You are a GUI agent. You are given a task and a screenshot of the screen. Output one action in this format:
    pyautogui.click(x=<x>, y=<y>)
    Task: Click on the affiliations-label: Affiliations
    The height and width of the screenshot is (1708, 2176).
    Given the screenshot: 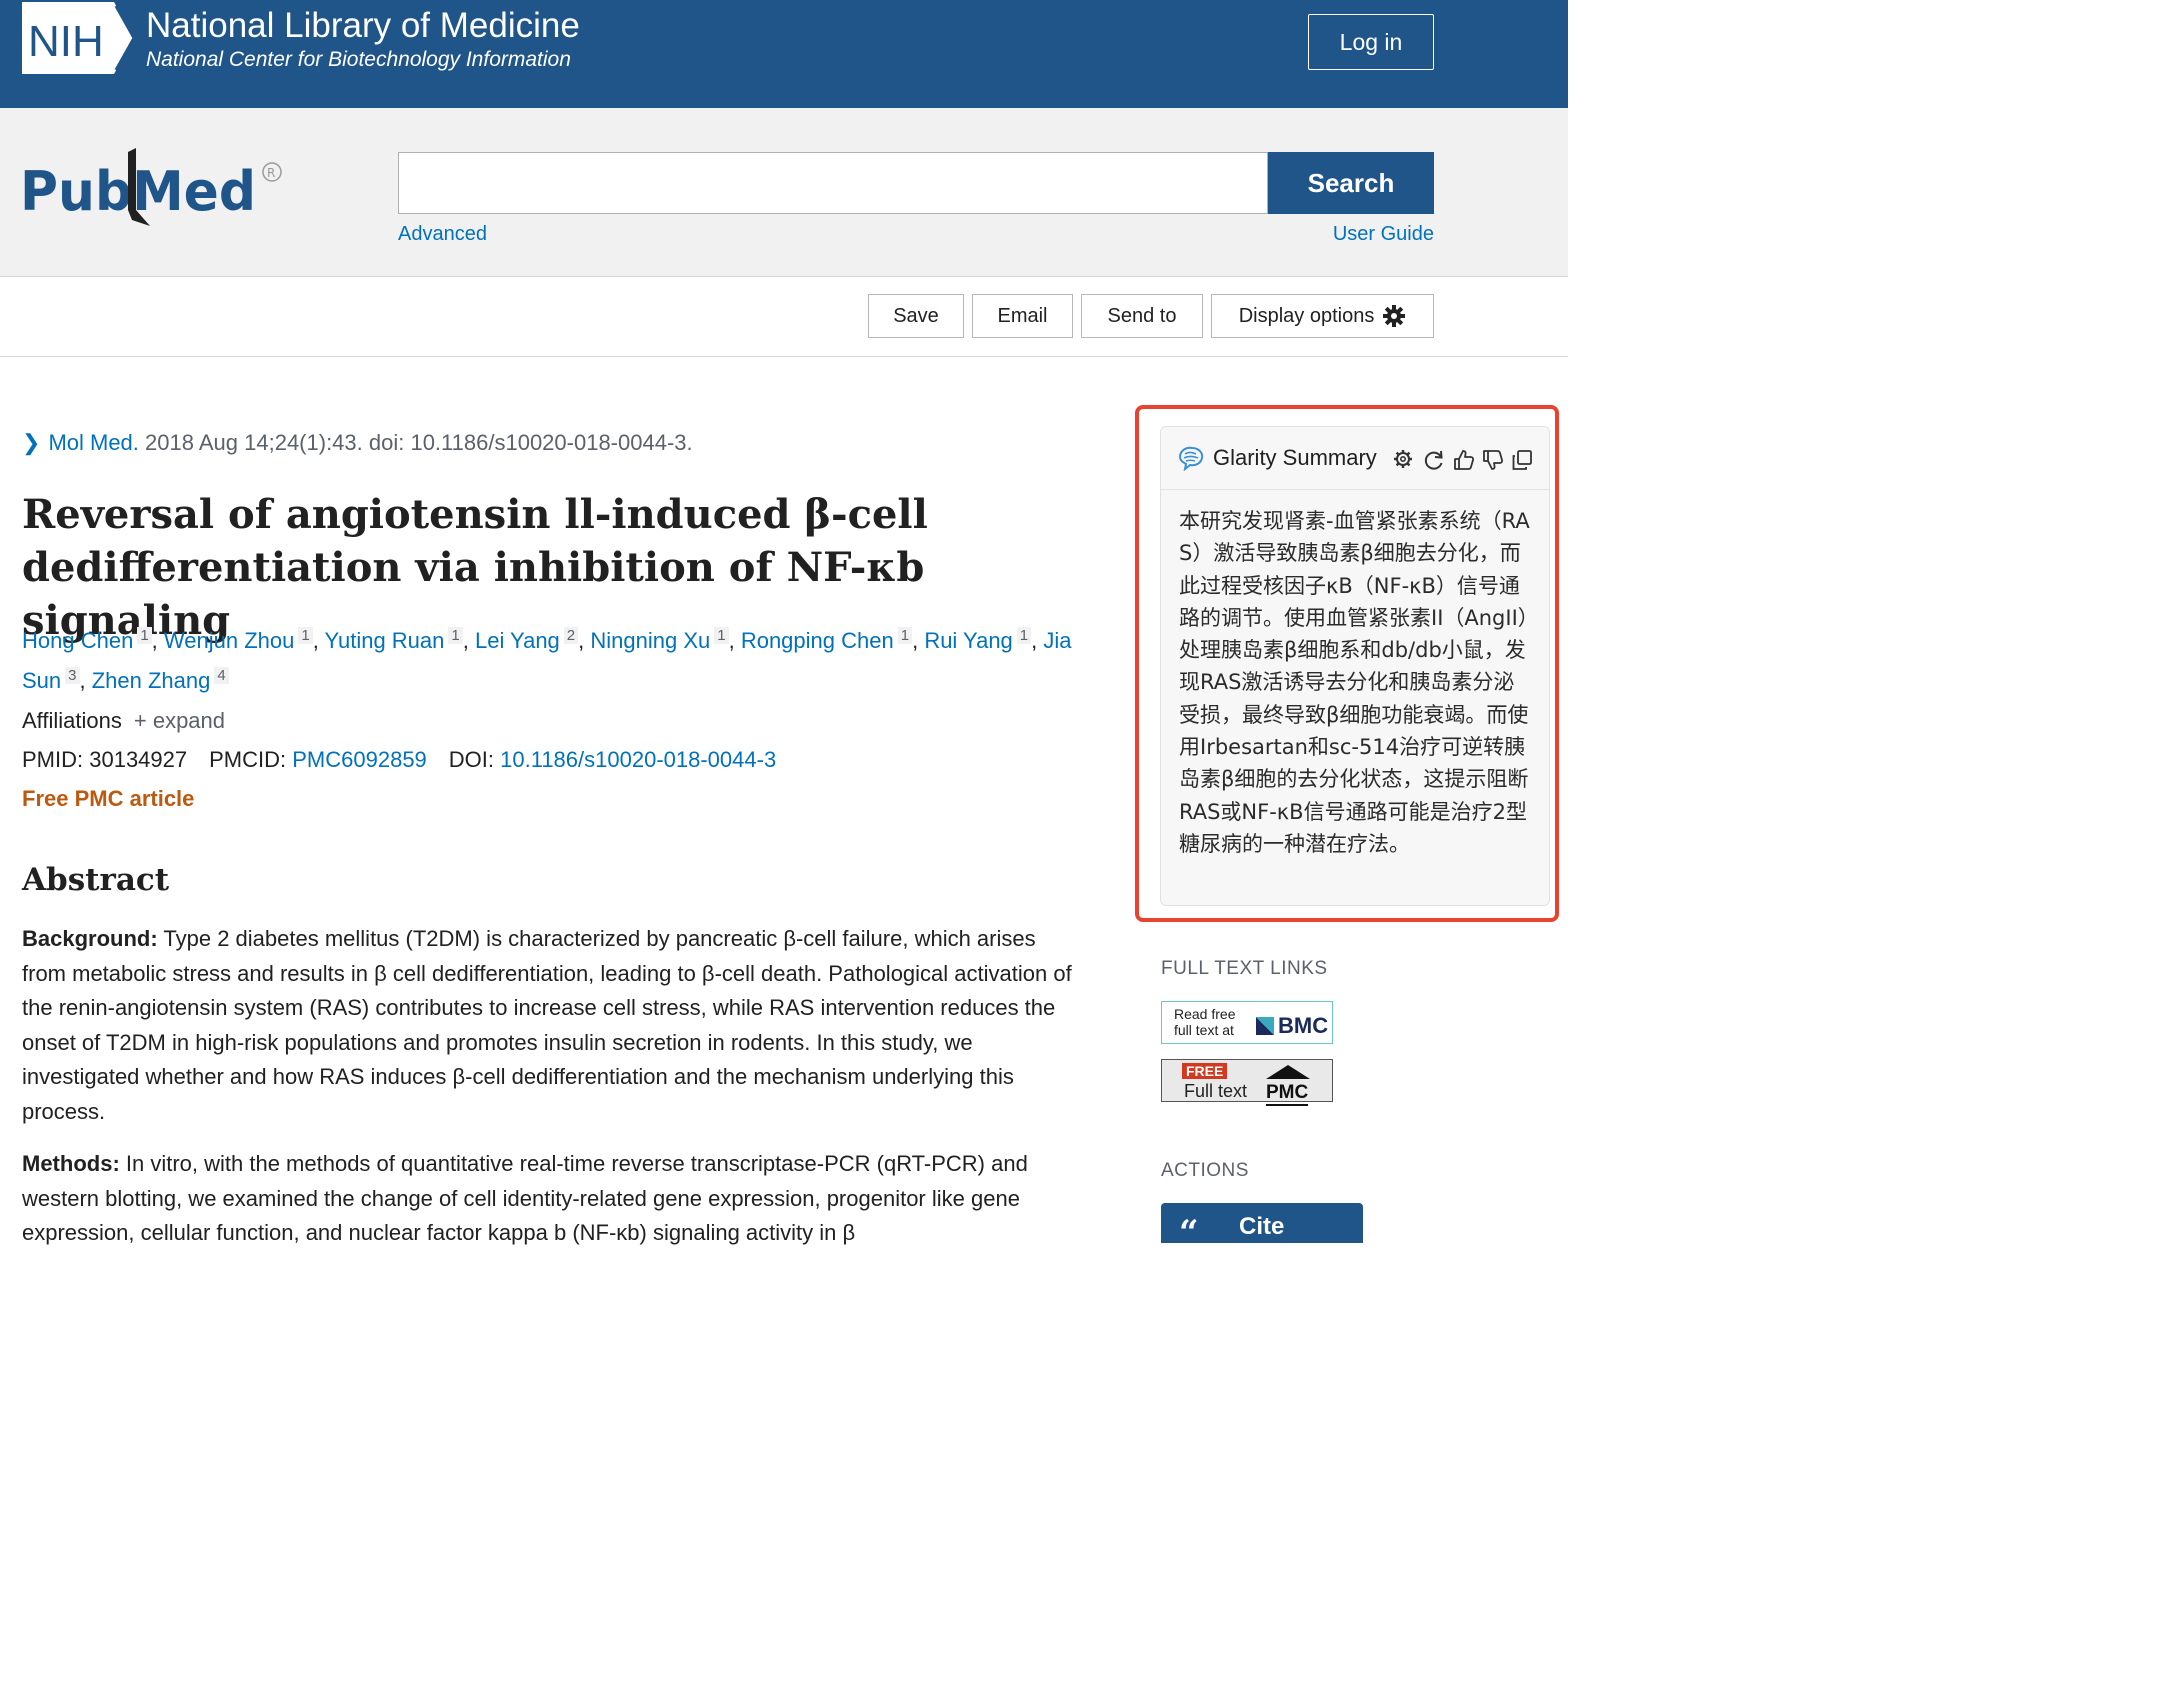 What is the action you would take?
    pyautogui.click(x=72, y=720)
    